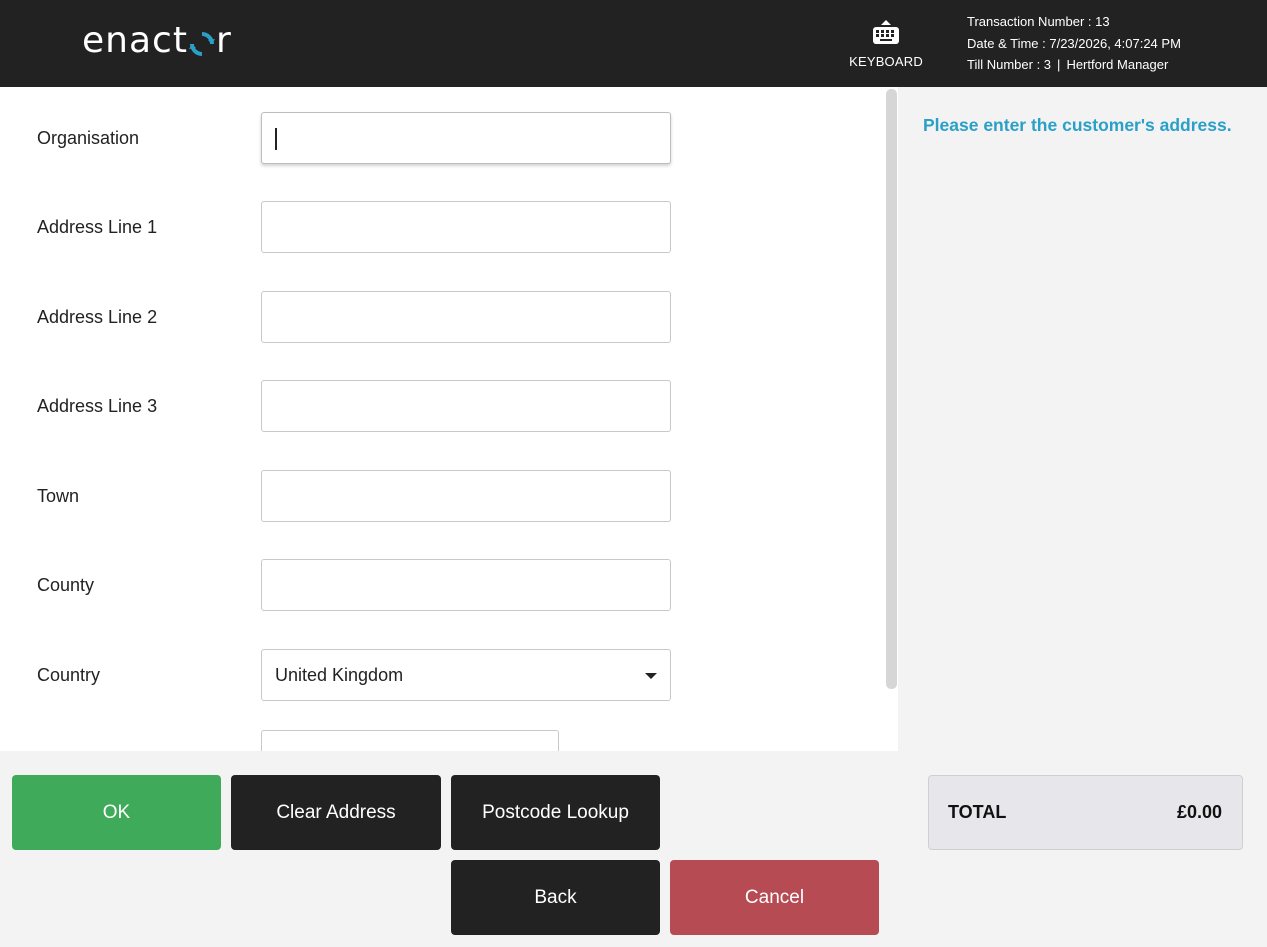  What do you see at coordinates (1117, 64) in the screenshot?
I see `operator-name: Hertford Manager` at bounding box center [1117, 64].